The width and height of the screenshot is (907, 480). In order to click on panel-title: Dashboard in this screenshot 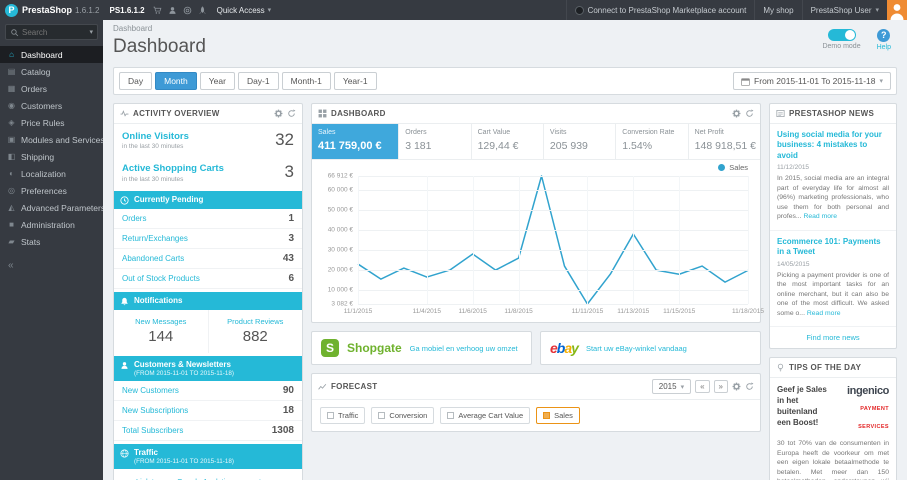, I will do `click(358, 113)`.